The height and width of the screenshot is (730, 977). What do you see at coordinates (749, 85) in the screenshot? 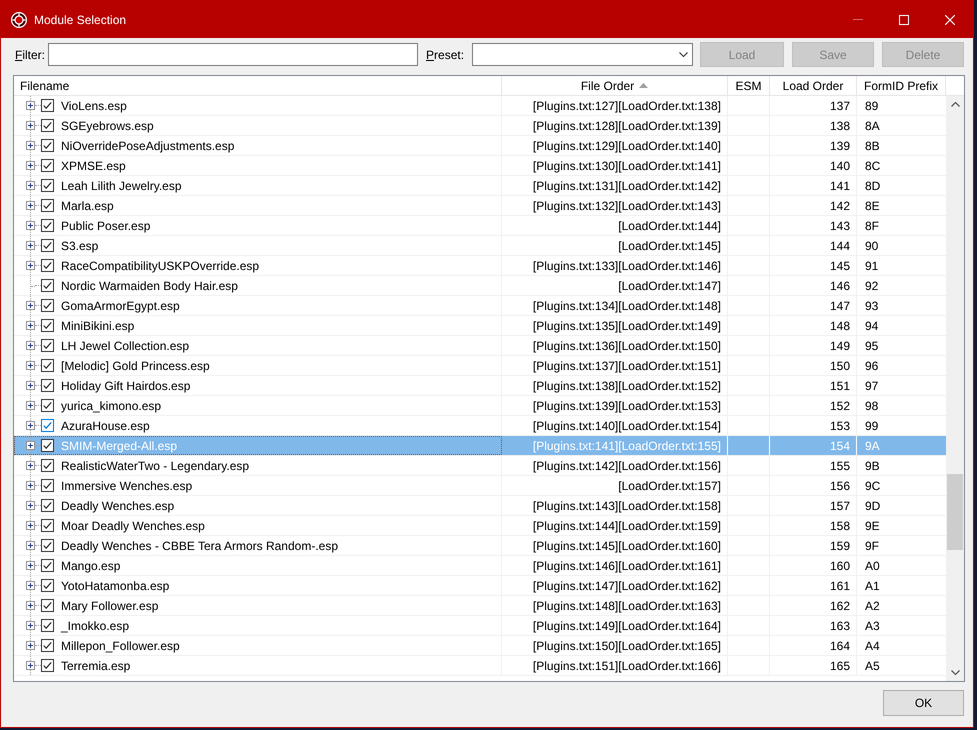
I see `column-header: ESM` at bounding box center [749, 85].